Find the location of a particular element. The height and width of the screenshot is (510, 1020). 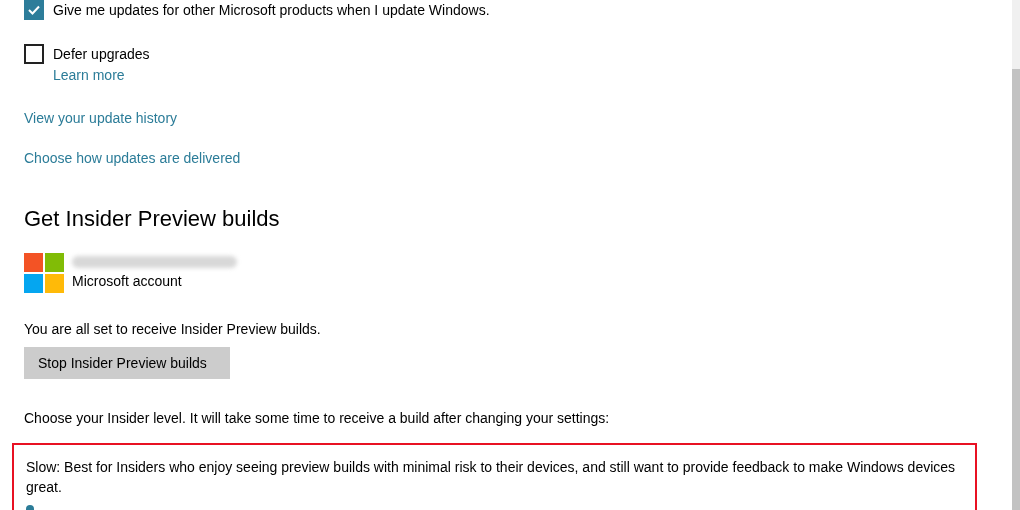

status-text: You are all set to receive Insider Preview builds. is located at coordinates (172, 329).